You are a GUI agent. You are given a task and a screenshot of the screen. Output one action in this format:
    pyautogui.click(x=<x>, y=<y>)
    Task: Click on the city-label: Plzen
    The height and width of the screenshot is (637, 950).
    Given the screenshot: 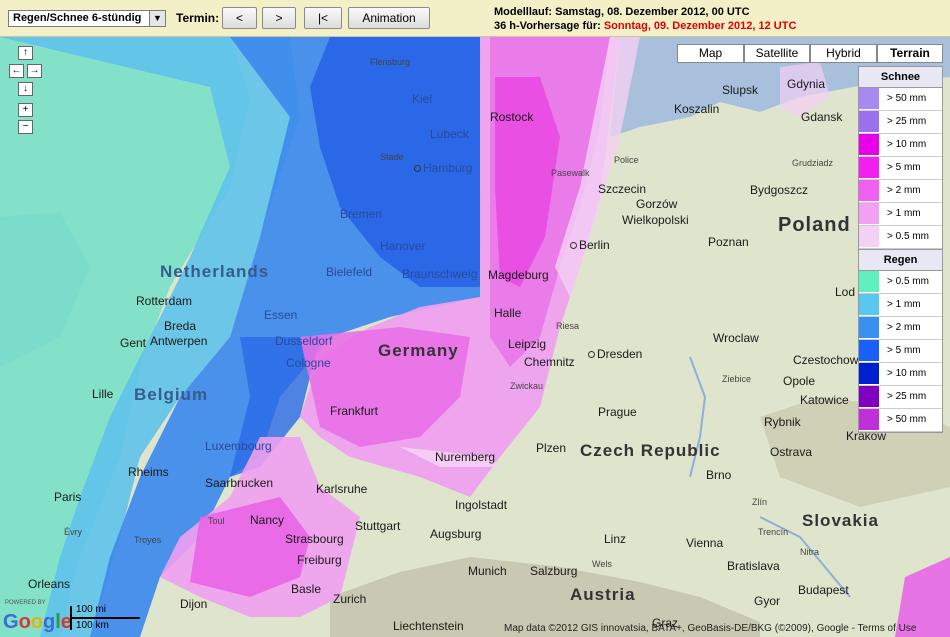 What is the action you would take?
    pyautogui.click(x=551, y=448)
    